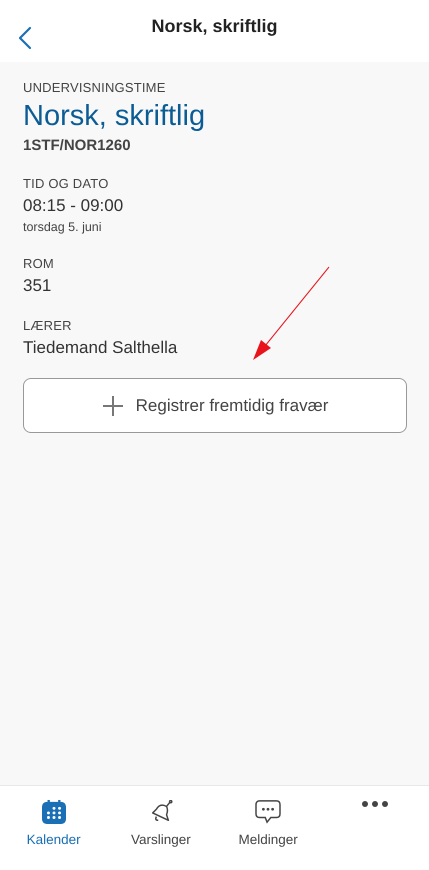 The width and height of the screenshot is (429, 870). What do you see at coordinates (114, 116) in the screenshot?
I see `lesson-title: Norsk, skriftlig` at bounding box center [114, 116].